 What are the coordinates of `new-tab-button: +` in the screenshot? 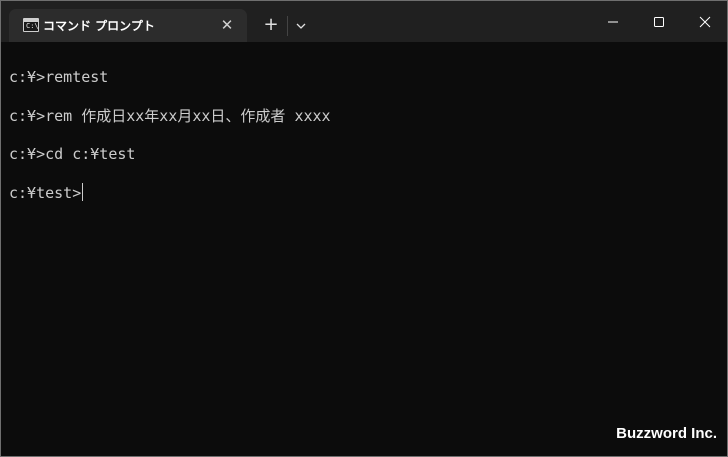 It's located at (271, 26).